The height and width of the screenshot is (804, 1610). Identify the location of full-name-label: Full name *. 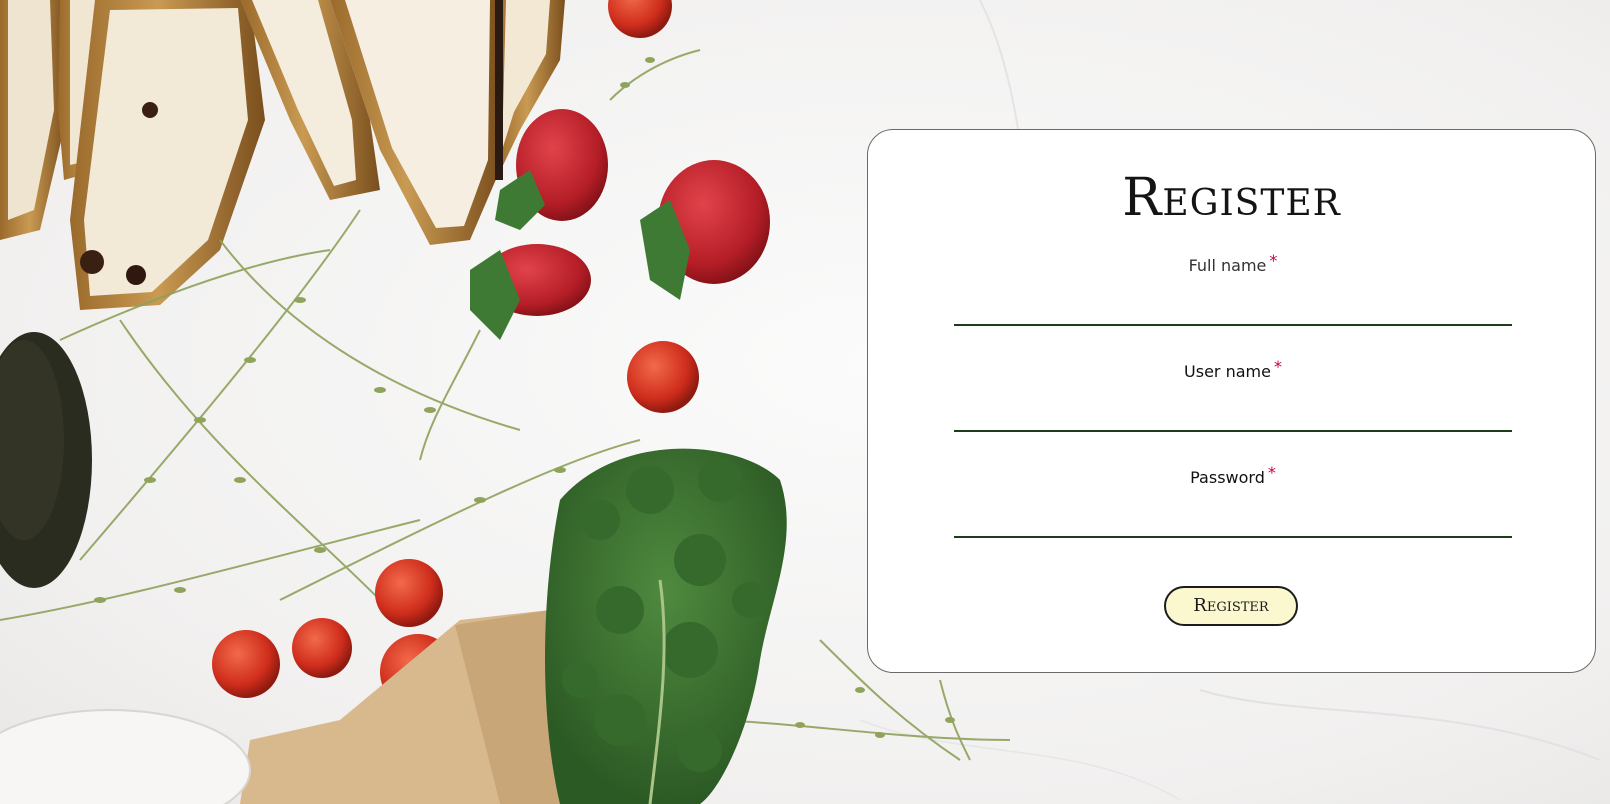
(1233, 264).